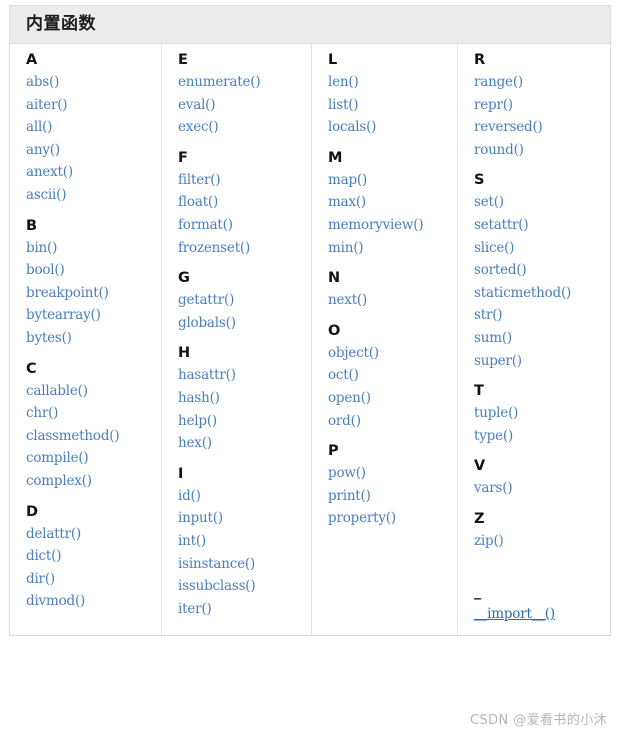  I want to click on function-link: classmethod(), so click(93, 436).